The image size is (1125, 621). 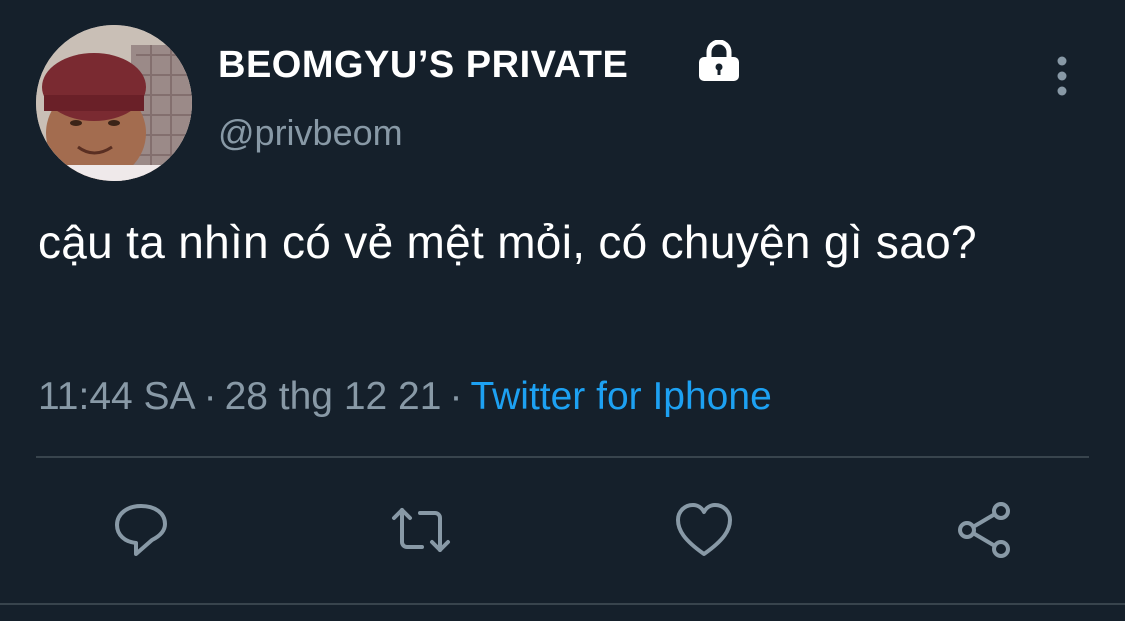 I want to click on share-icon, so click(x=984, y=530).